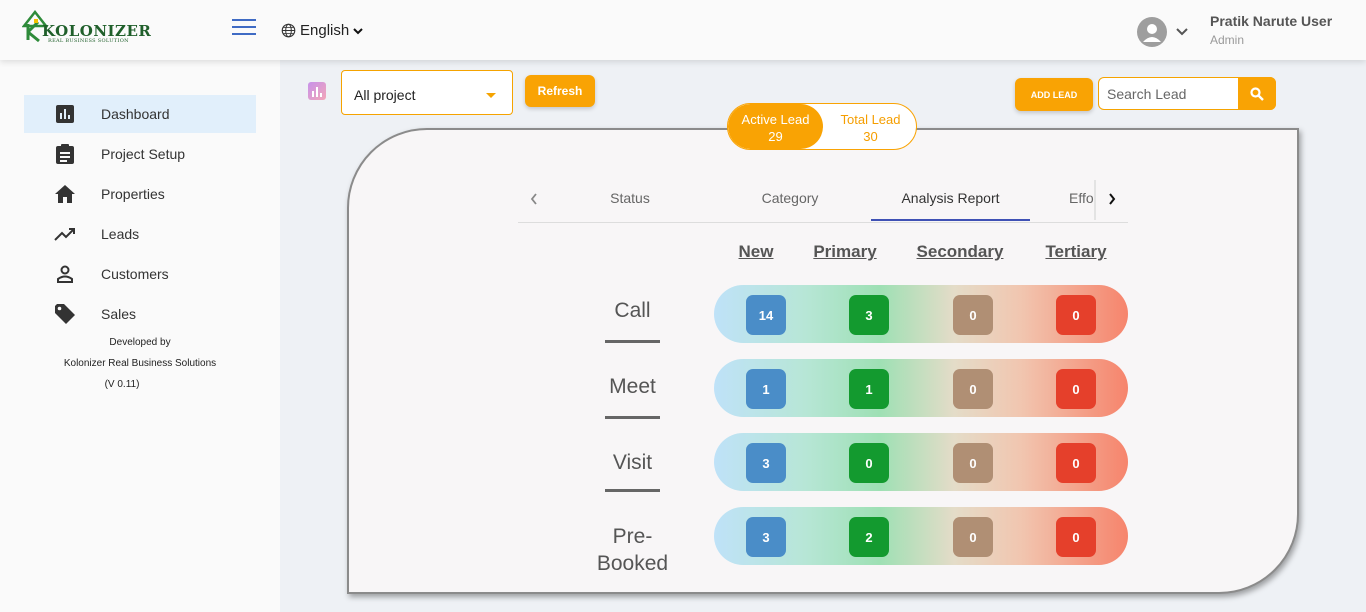 The height and width of the screenshot is (612, 1366). I want to click on sidebar-item-properties: Properties, so click(140, 194).